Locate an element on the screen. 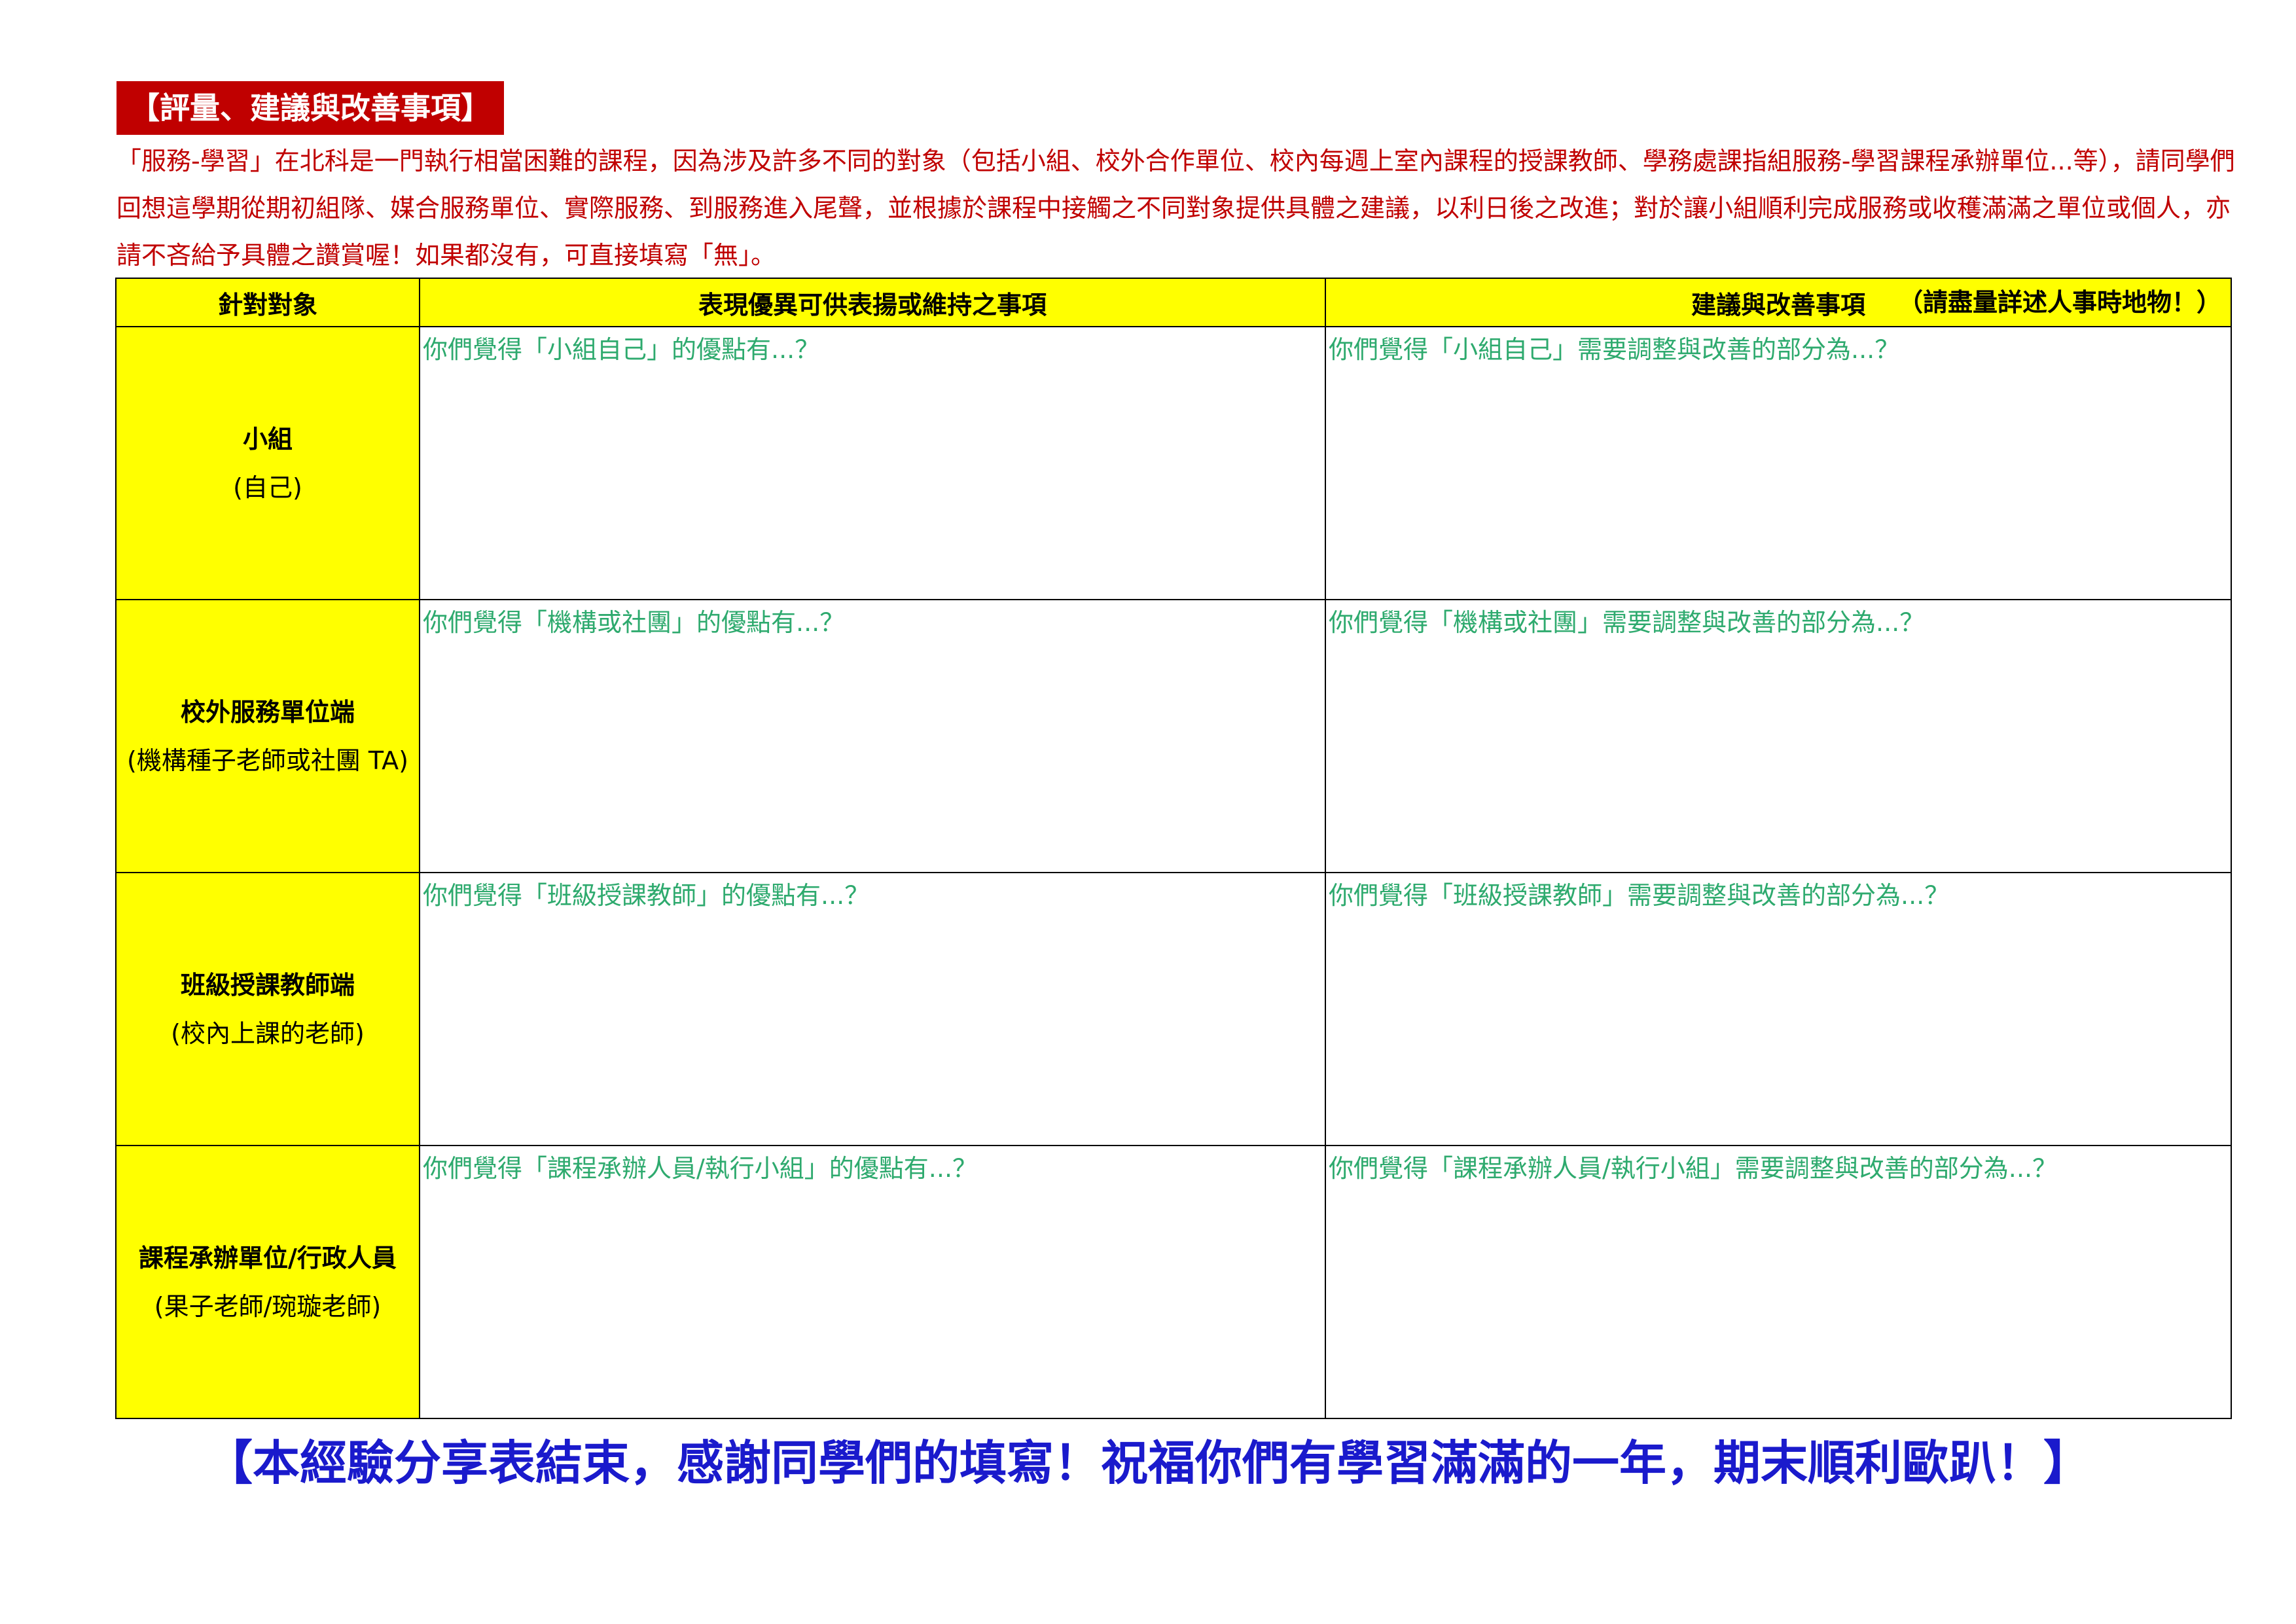  target-cell: 校外服務單位端 (機構種子老師或社團 TA) is located at coordinates (267, 736).